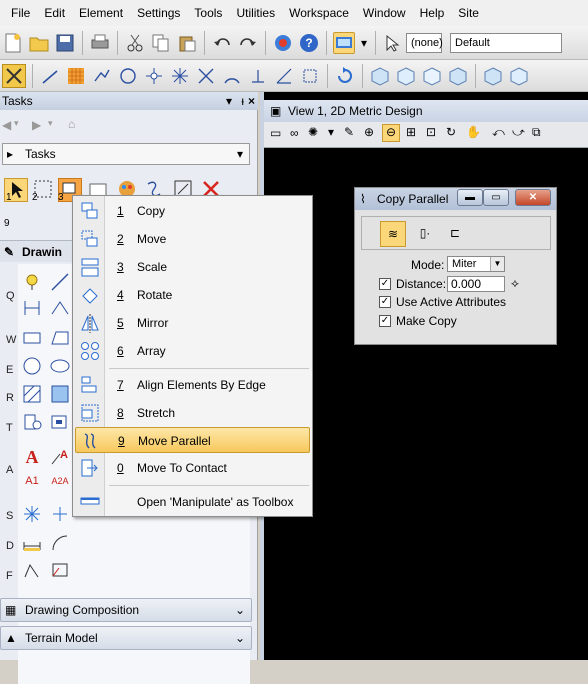 This screenshot has height=684, width=588. Describe the element at coordinates (313, 132) in the screenshot. I see `display-style-icon: ✺` at that location.